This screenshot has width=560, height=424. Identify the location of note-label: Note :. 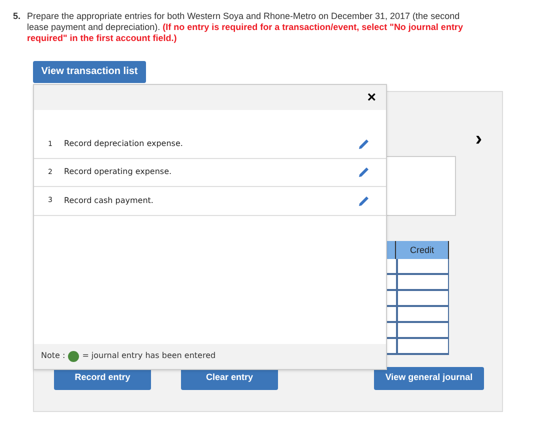
(53, 356).